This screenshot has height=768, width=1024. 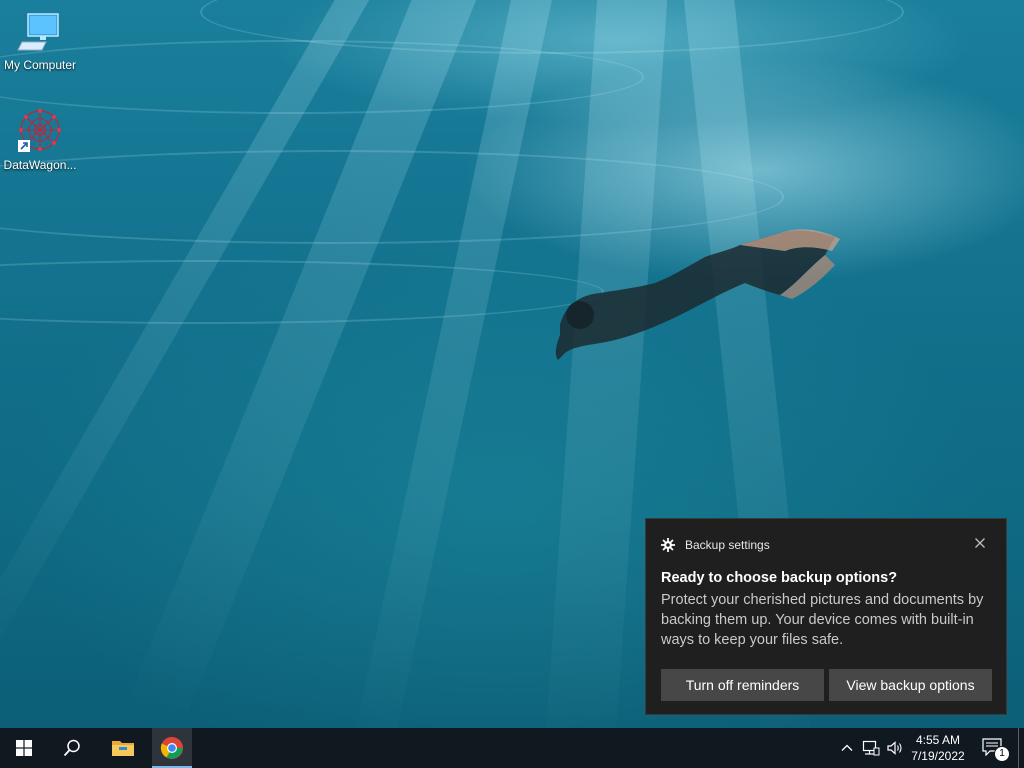 I want to click on toast-header: Backup settings, so click(x=715, y=545).